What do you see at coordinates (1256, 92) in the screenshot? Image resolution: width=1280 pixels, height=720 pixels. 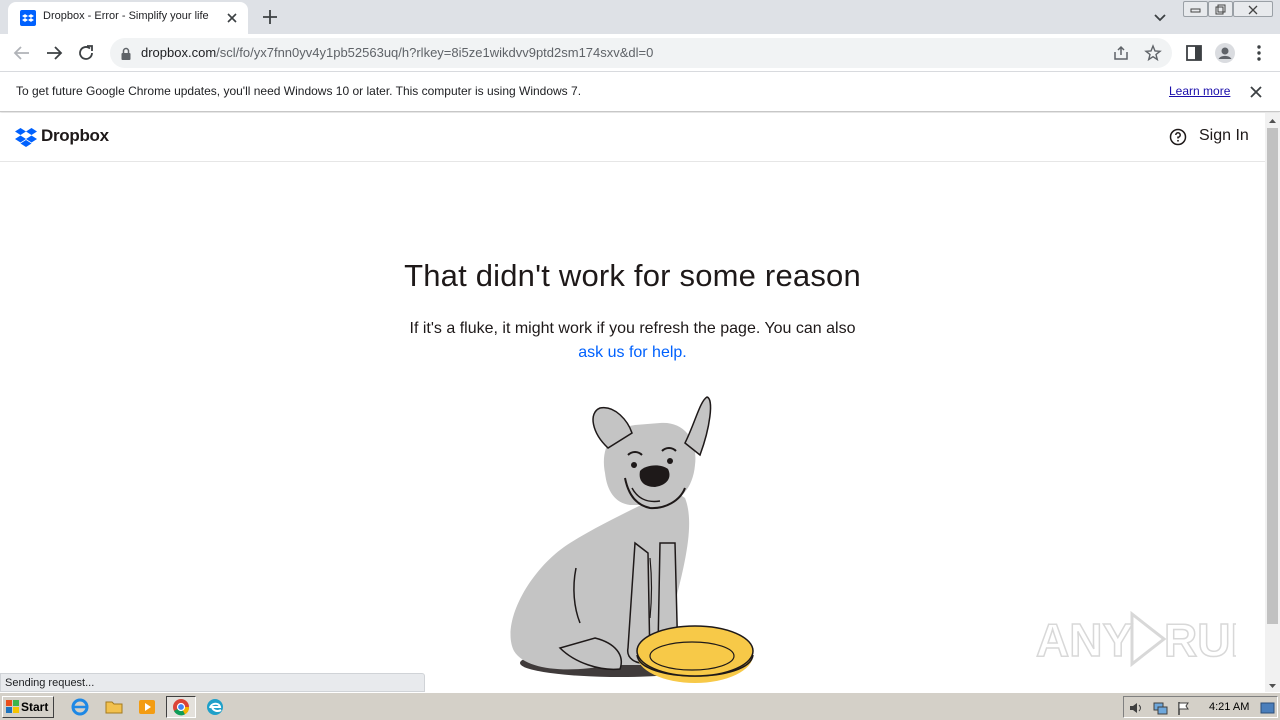 I see `infobar-close-icon` at bounding box center [1256, 92].